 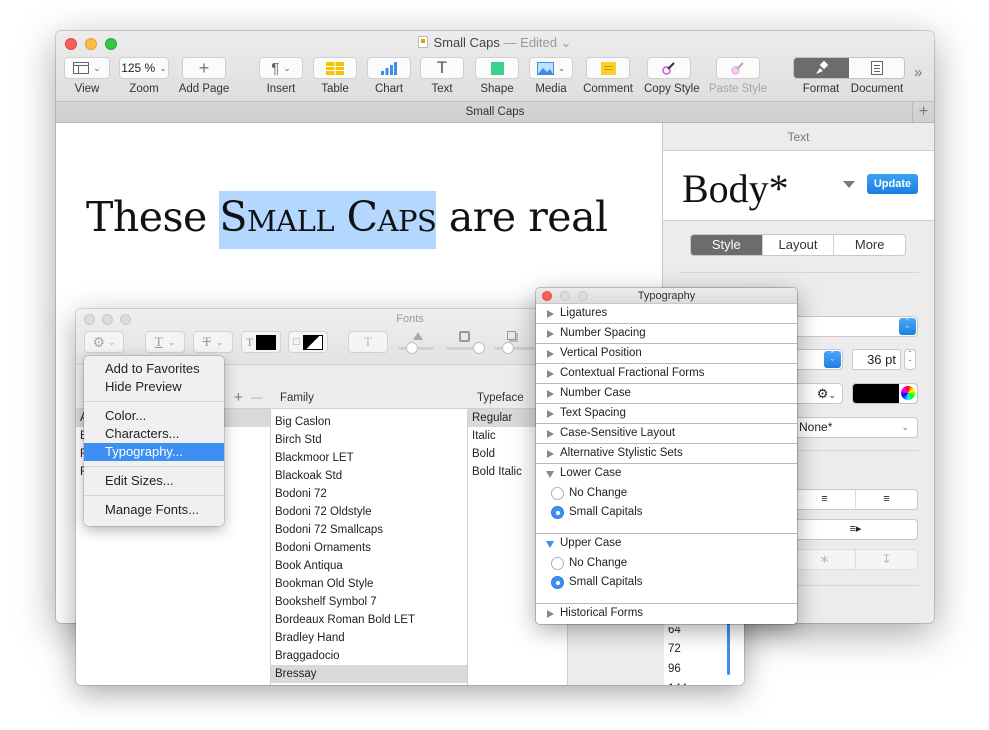 What do you see at coordinates (369, 440) in the screenshot?
I see `family-item: Birch Std` at bounding box center [369, 440].